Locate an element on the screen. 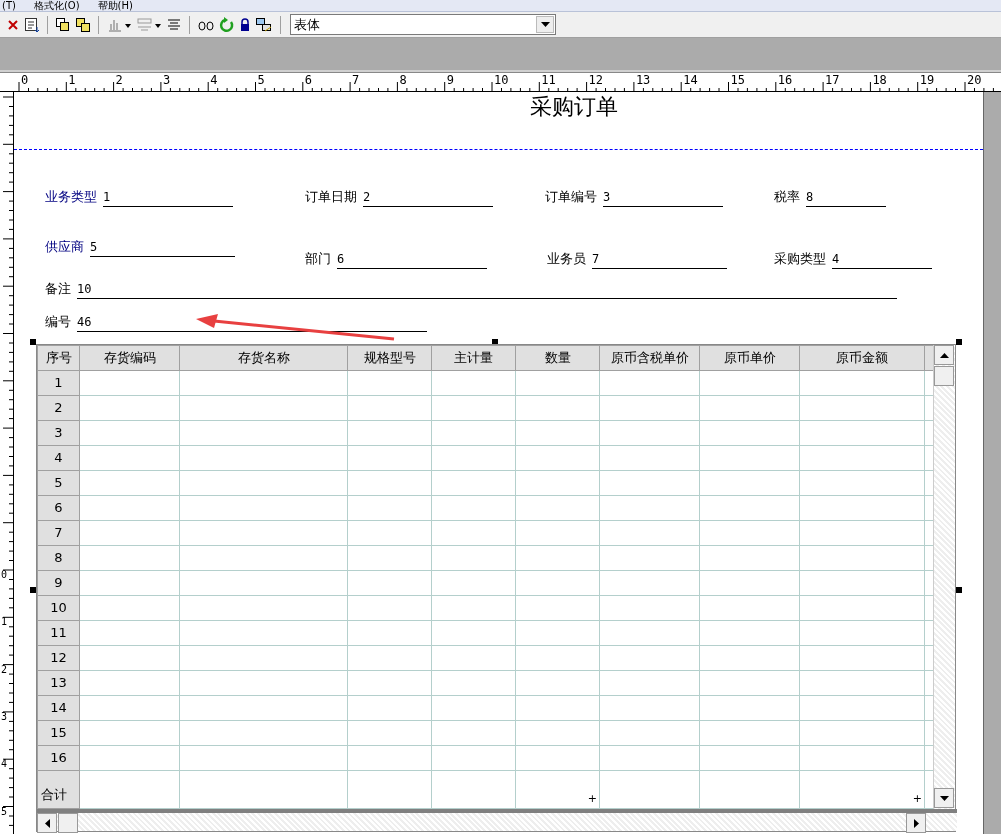 The image size is (1001, 835). ruler-number: 15 is located at coordinates (737, 80).